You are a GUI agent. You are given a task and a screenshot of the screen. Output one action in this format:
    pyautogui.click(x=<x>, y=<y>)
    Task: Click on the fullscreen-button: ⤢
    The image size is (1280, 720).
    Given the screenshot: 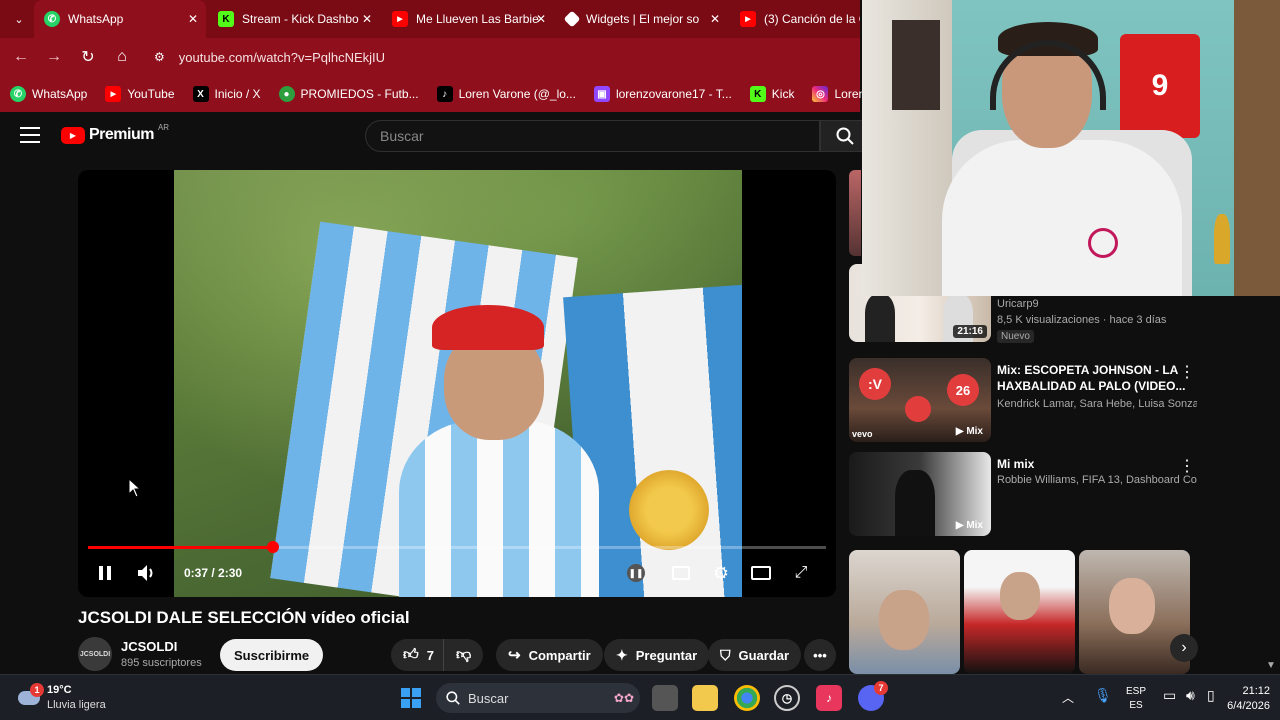 What is the action you would take?
    pyautogui.click(x=801, y=573)
    